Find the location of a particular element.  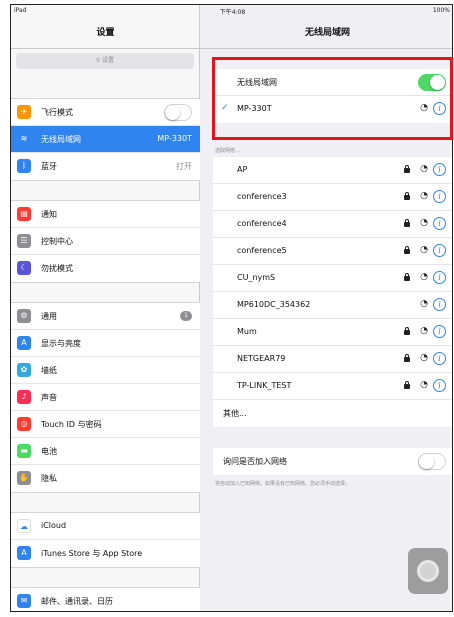

network-row: Mum ◔ i is located at coordinates (332, 332).